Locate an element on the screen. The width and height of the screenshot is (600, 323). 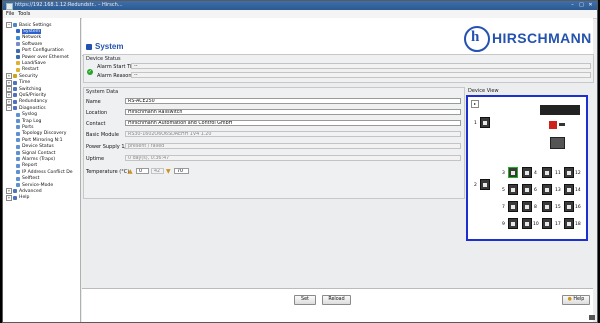
menu-tools: Tools is located at coordinates (24, 14).